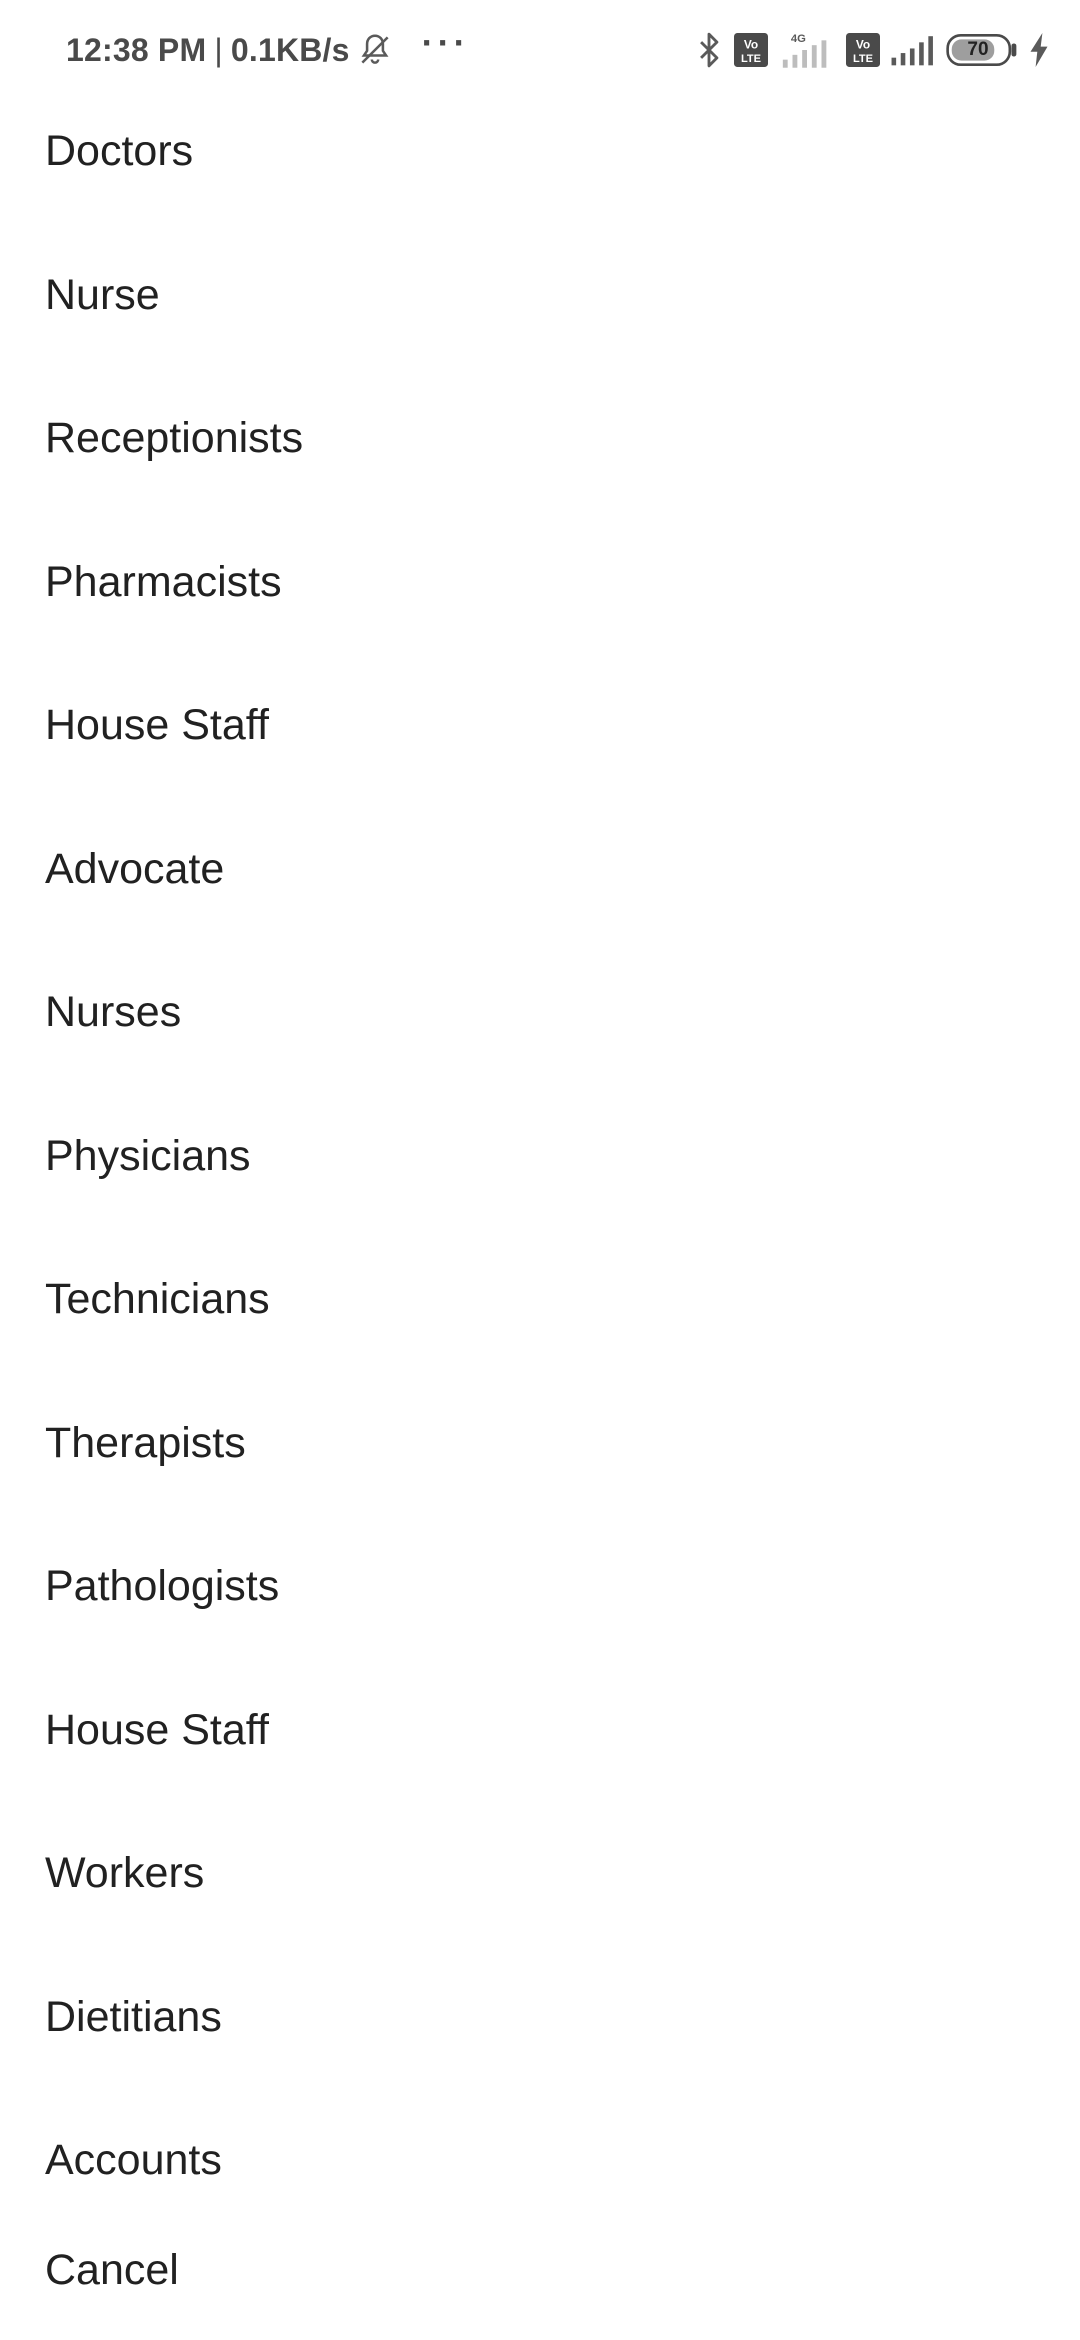 The width and height of the screenshot is (1080, 2340). I want to click on charging-icon, so click(1039, 50).